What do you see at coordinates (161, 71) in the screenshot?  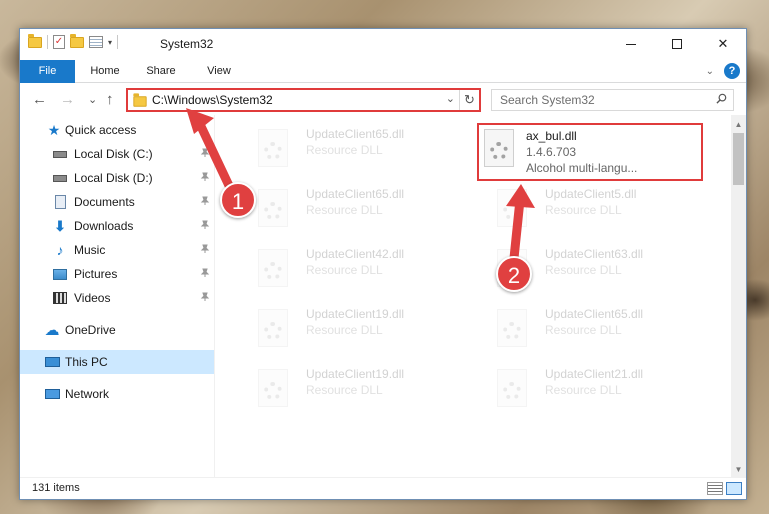 I see `tab-share: Share` at bounding box center [161, 71].